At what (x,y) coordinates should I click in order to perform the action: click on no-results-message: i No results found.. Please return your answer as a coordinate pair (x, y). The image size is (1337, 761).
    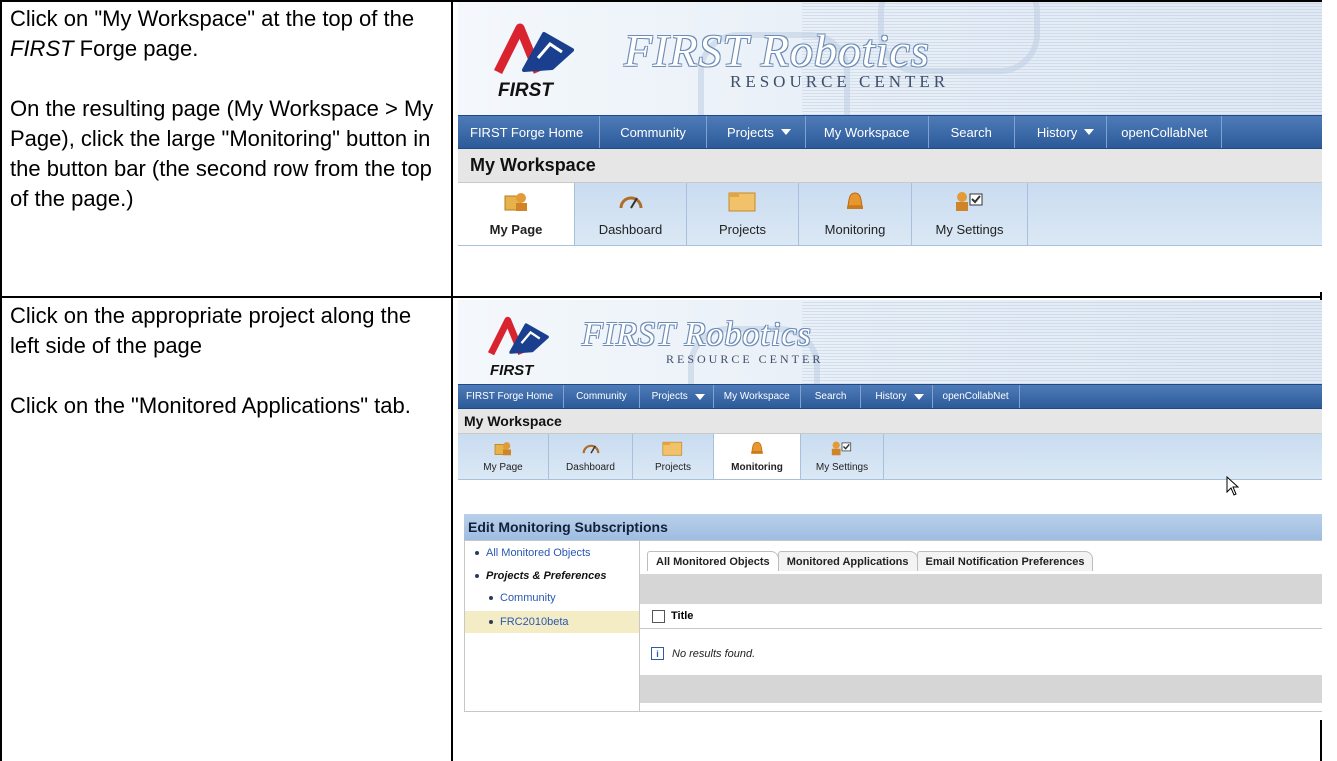
    Looking at the image, I should click on (703, 653).